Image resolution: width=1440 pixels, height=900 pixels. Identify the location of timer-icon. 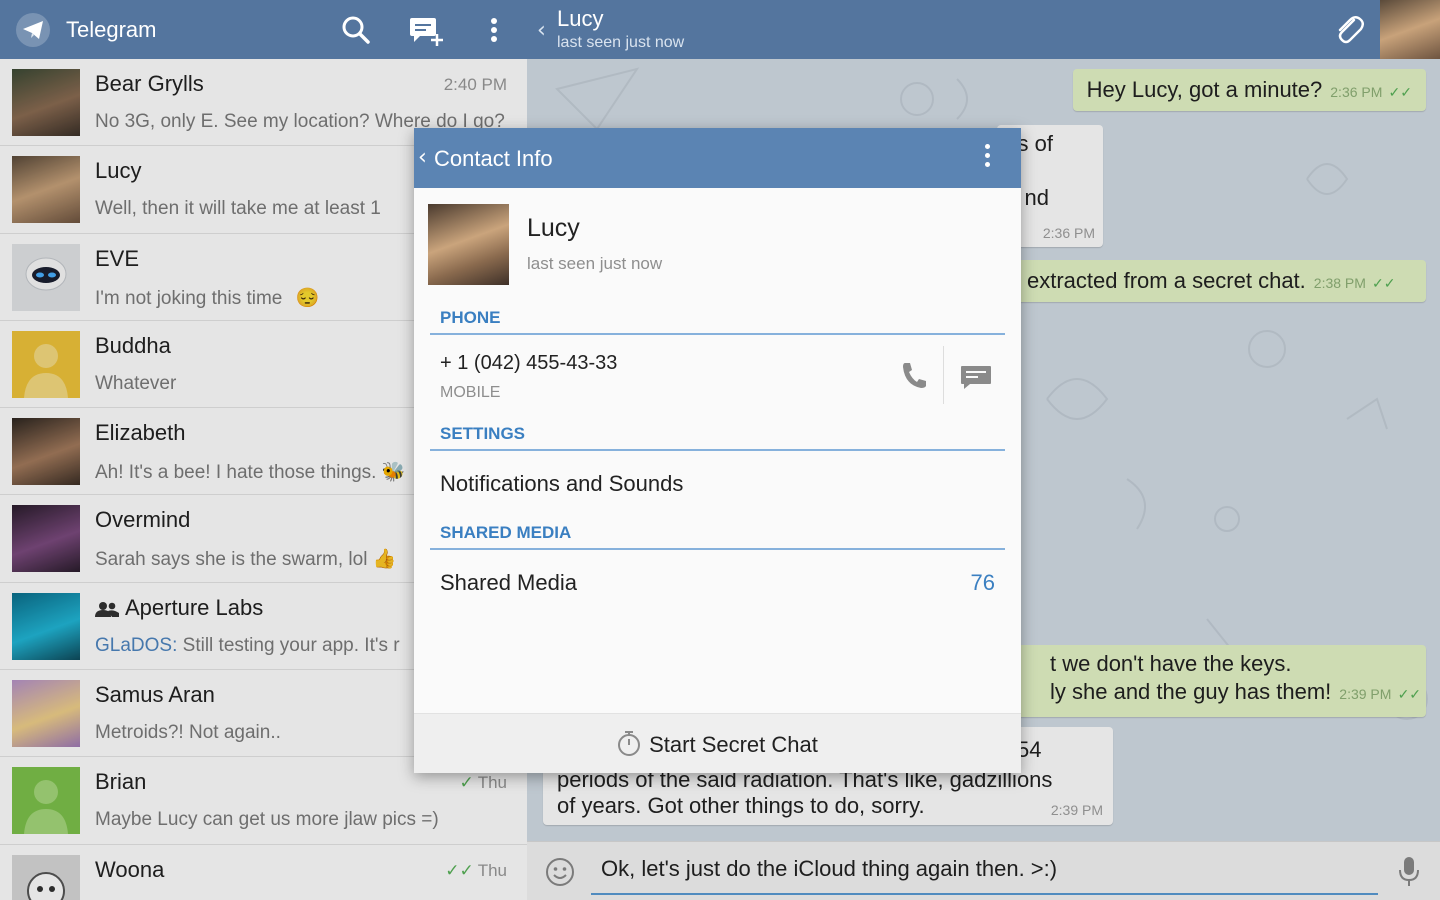
(629, 743).